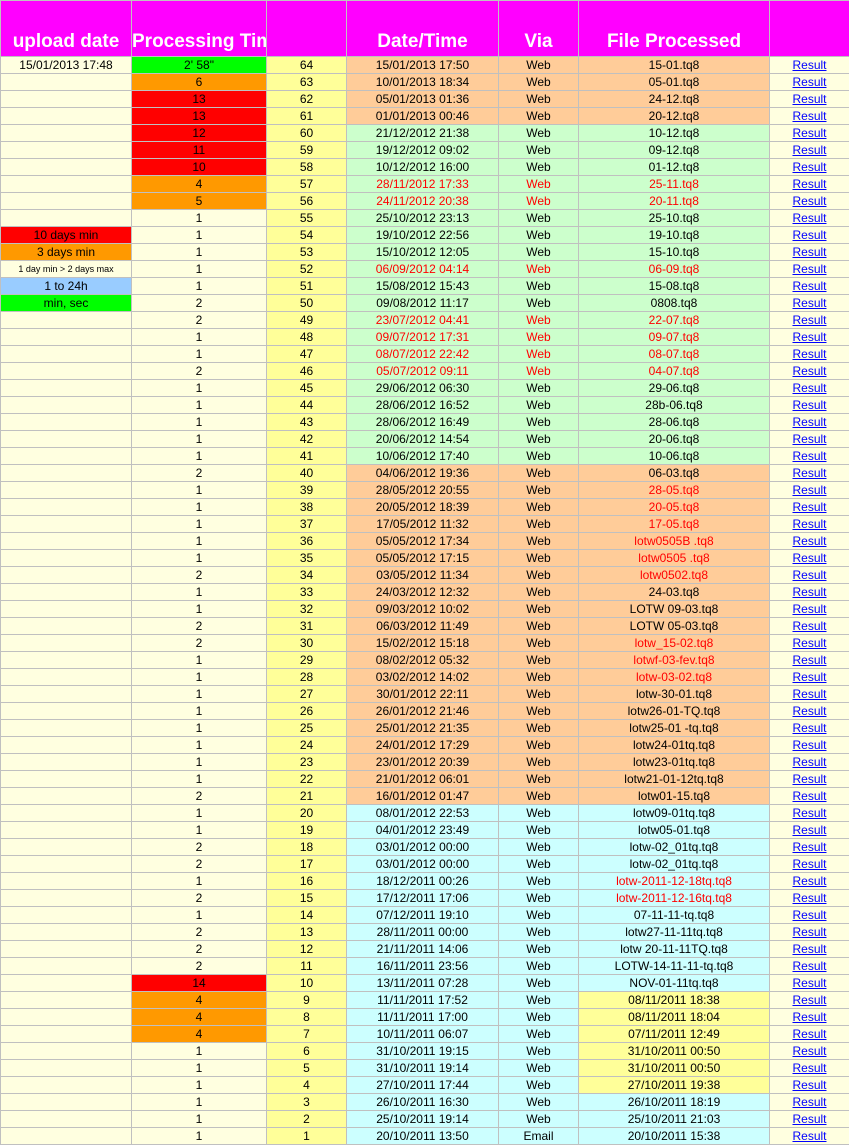 The width and height of the screenshot is (849, 1145). Describe the element at coordinates (809, 29) in the screenshot. I see `header-result` at that location.